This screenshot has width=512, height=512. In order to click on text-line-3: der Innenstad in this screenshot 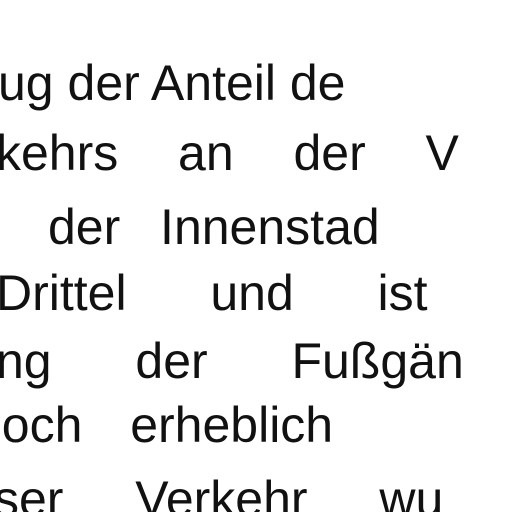, I will do `click(214, 227)`.